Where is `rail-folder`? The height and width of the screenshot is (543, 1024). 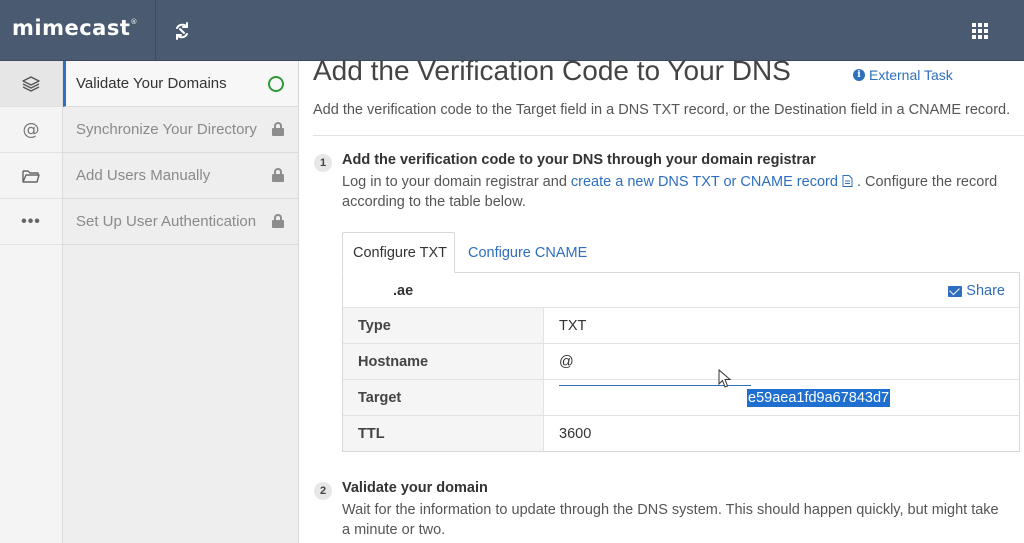 rail-folder is located at coordinates (31, 176).